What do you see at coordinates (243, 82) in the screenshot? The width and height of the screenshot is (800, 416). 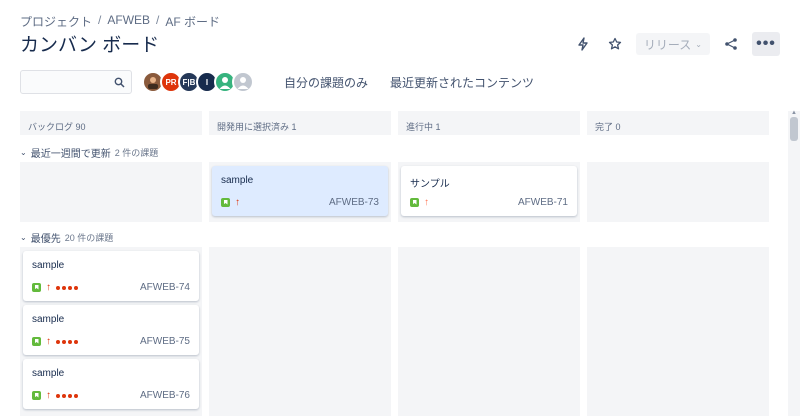 I see `avatar` at bounding box center [243, 82].